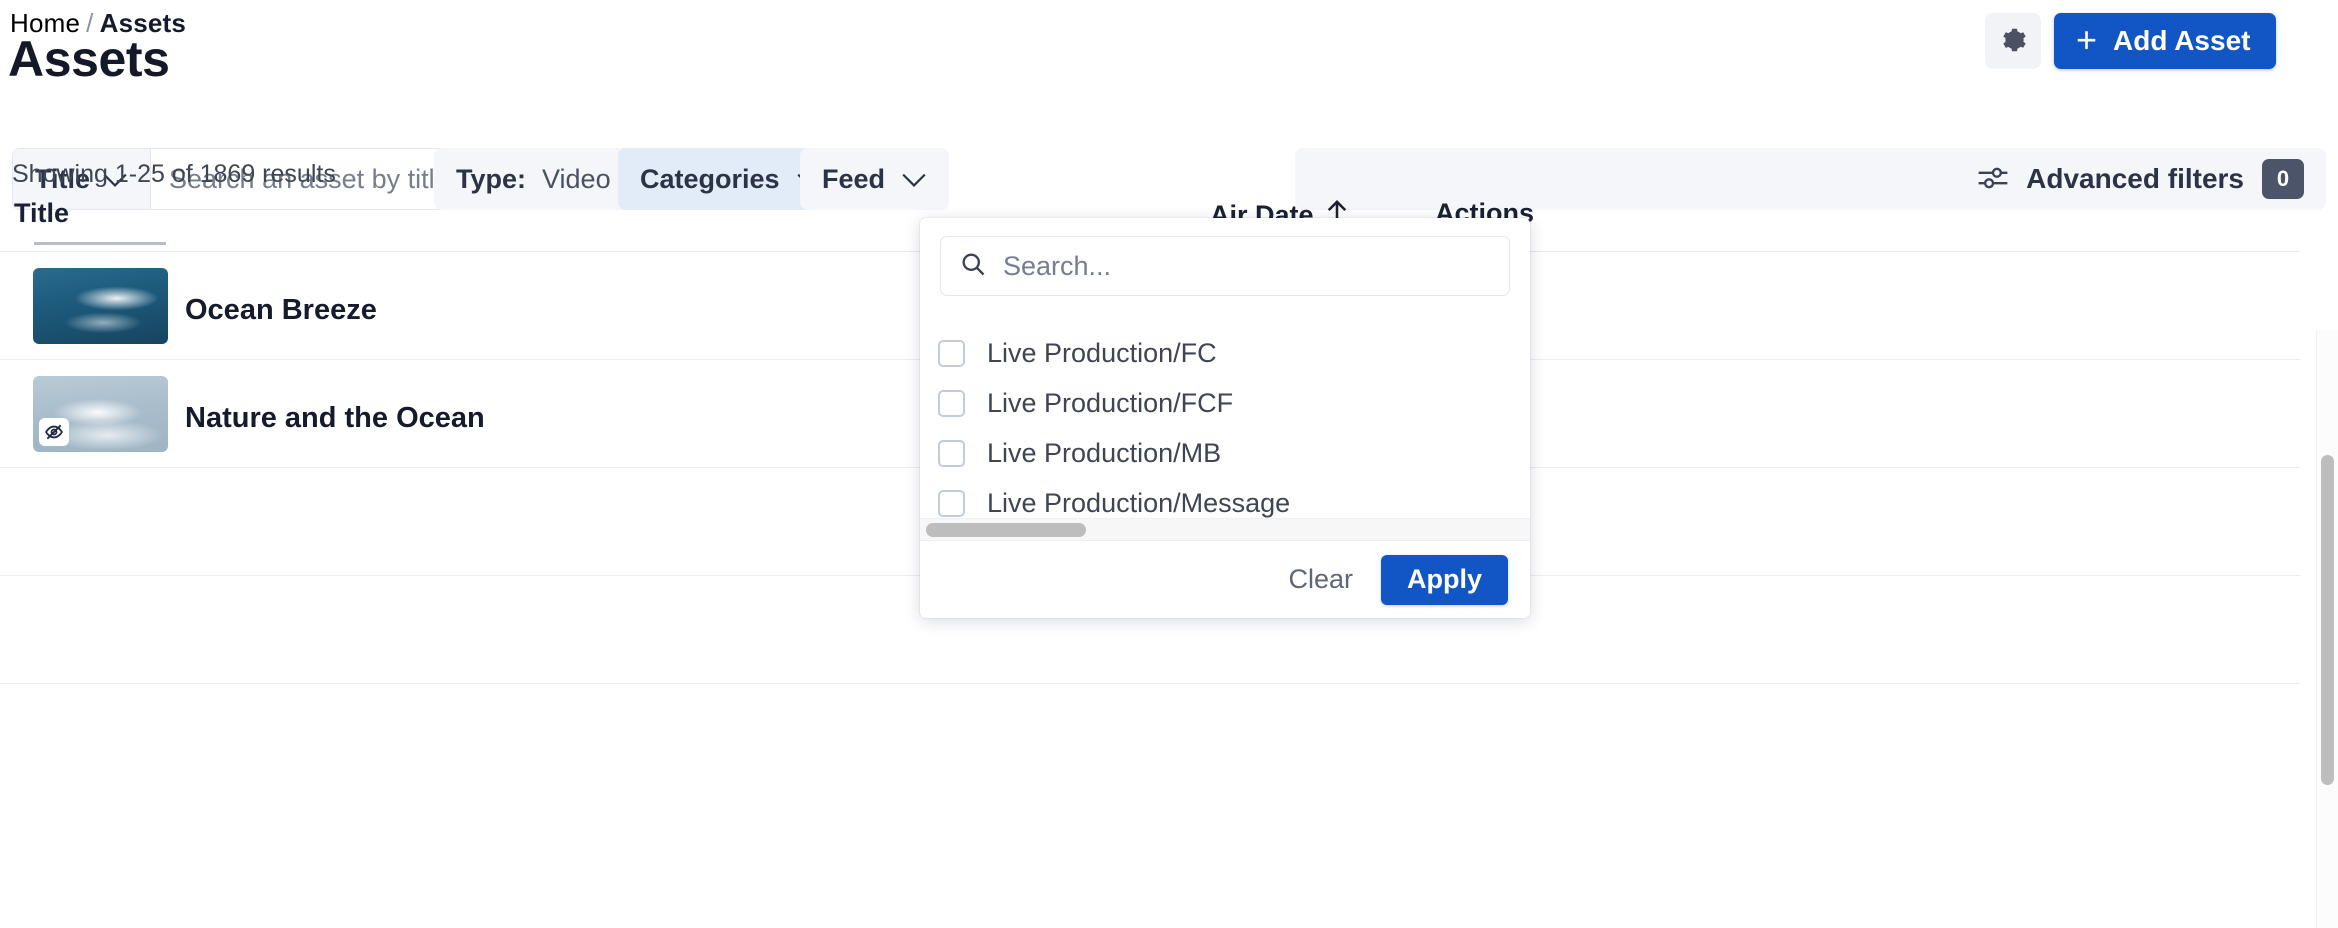 This screenshot has height=928, width=2338. What do you see at coordinates (1139, 502) in the screenshot?
I see `dropdown-option-label: Live Production/Message` at bounding box center [1139, 502].